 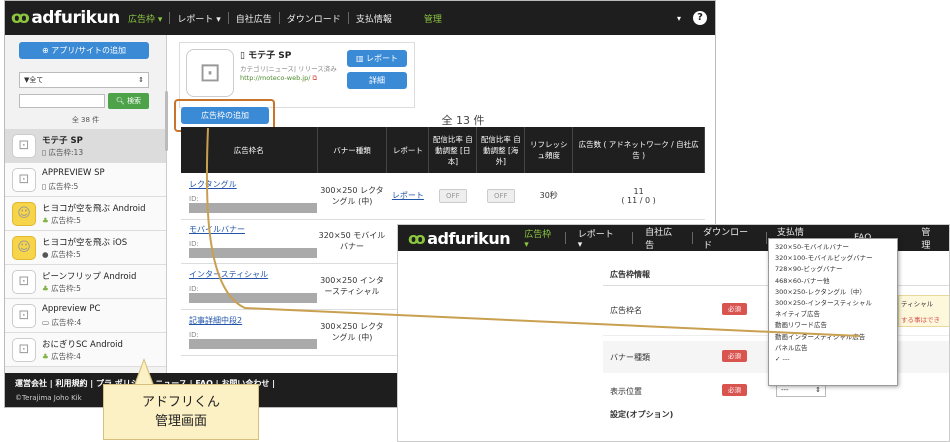 What do you see at coordinates (180, 402) in the screenshot?
I see `callout-line-1: アドフリくん` at bounding box center [180, 402].